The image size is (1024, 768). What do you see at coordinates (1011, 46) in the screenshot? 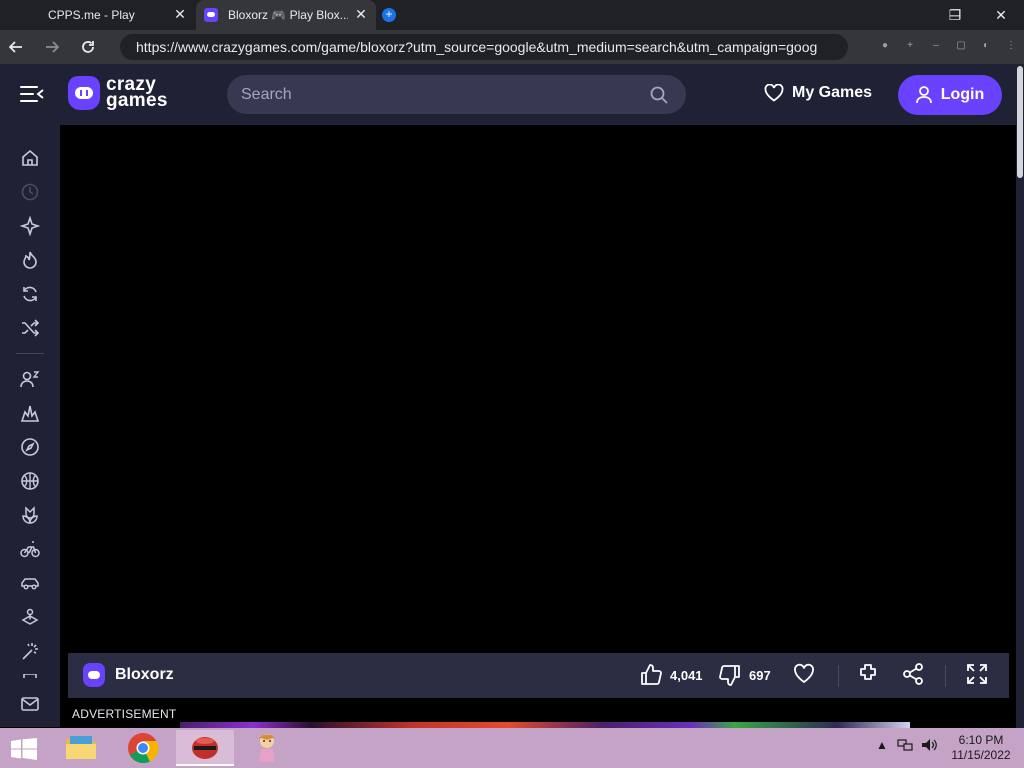
I see `menu-icon: ⋮` at bounding box center [1011, 46].